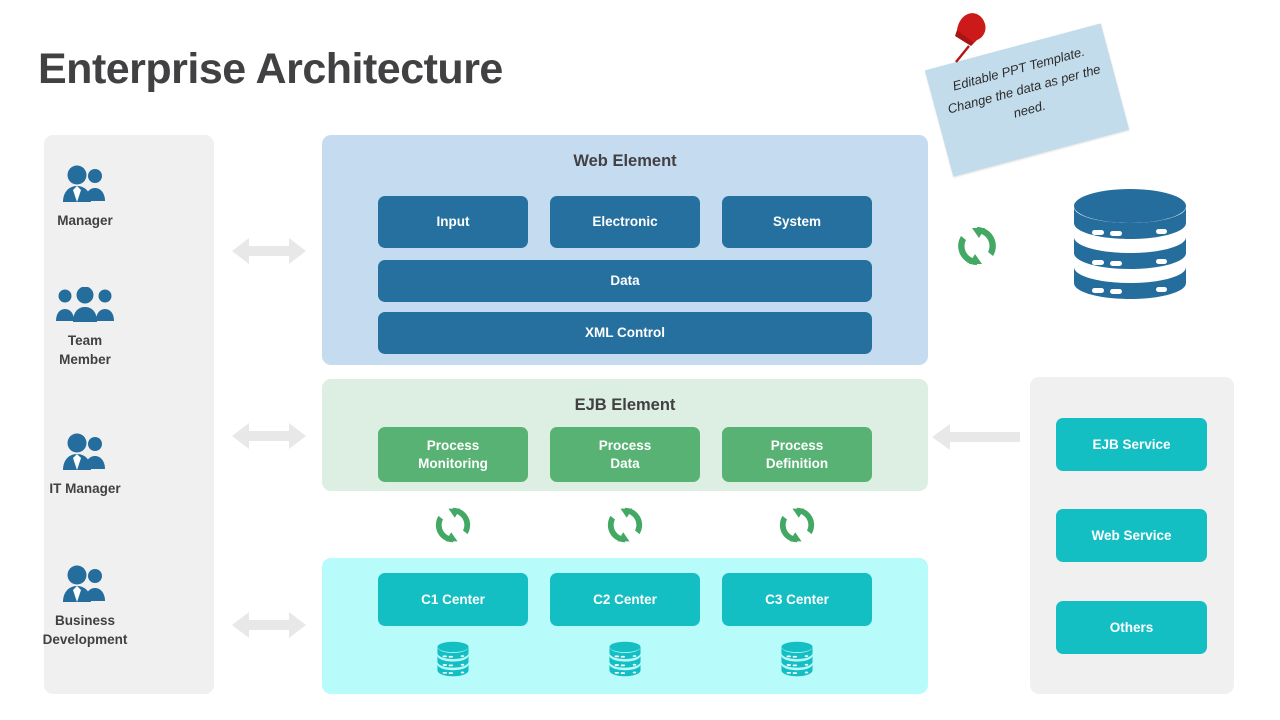  What do you see at coordinates (85, 630) in the screenshot?
I see `persona-label: Business Development` at bounding box center [85, 630].